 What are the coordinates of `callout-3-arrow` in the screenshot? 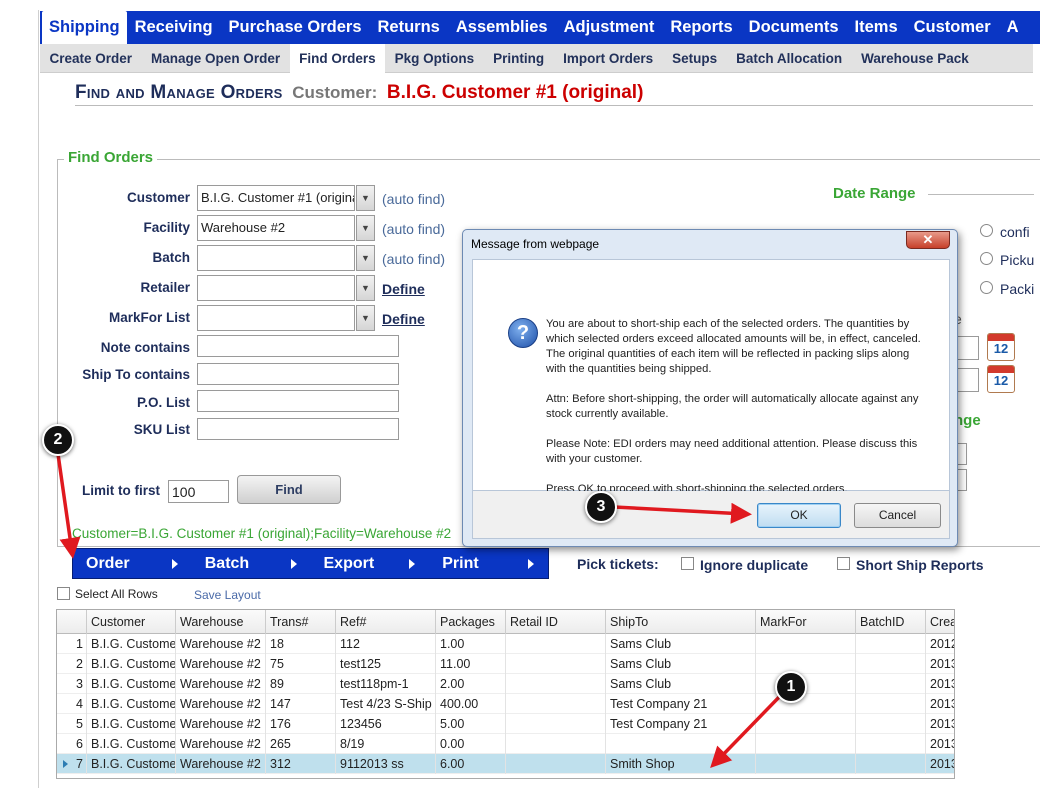 It's located at (682, 513).